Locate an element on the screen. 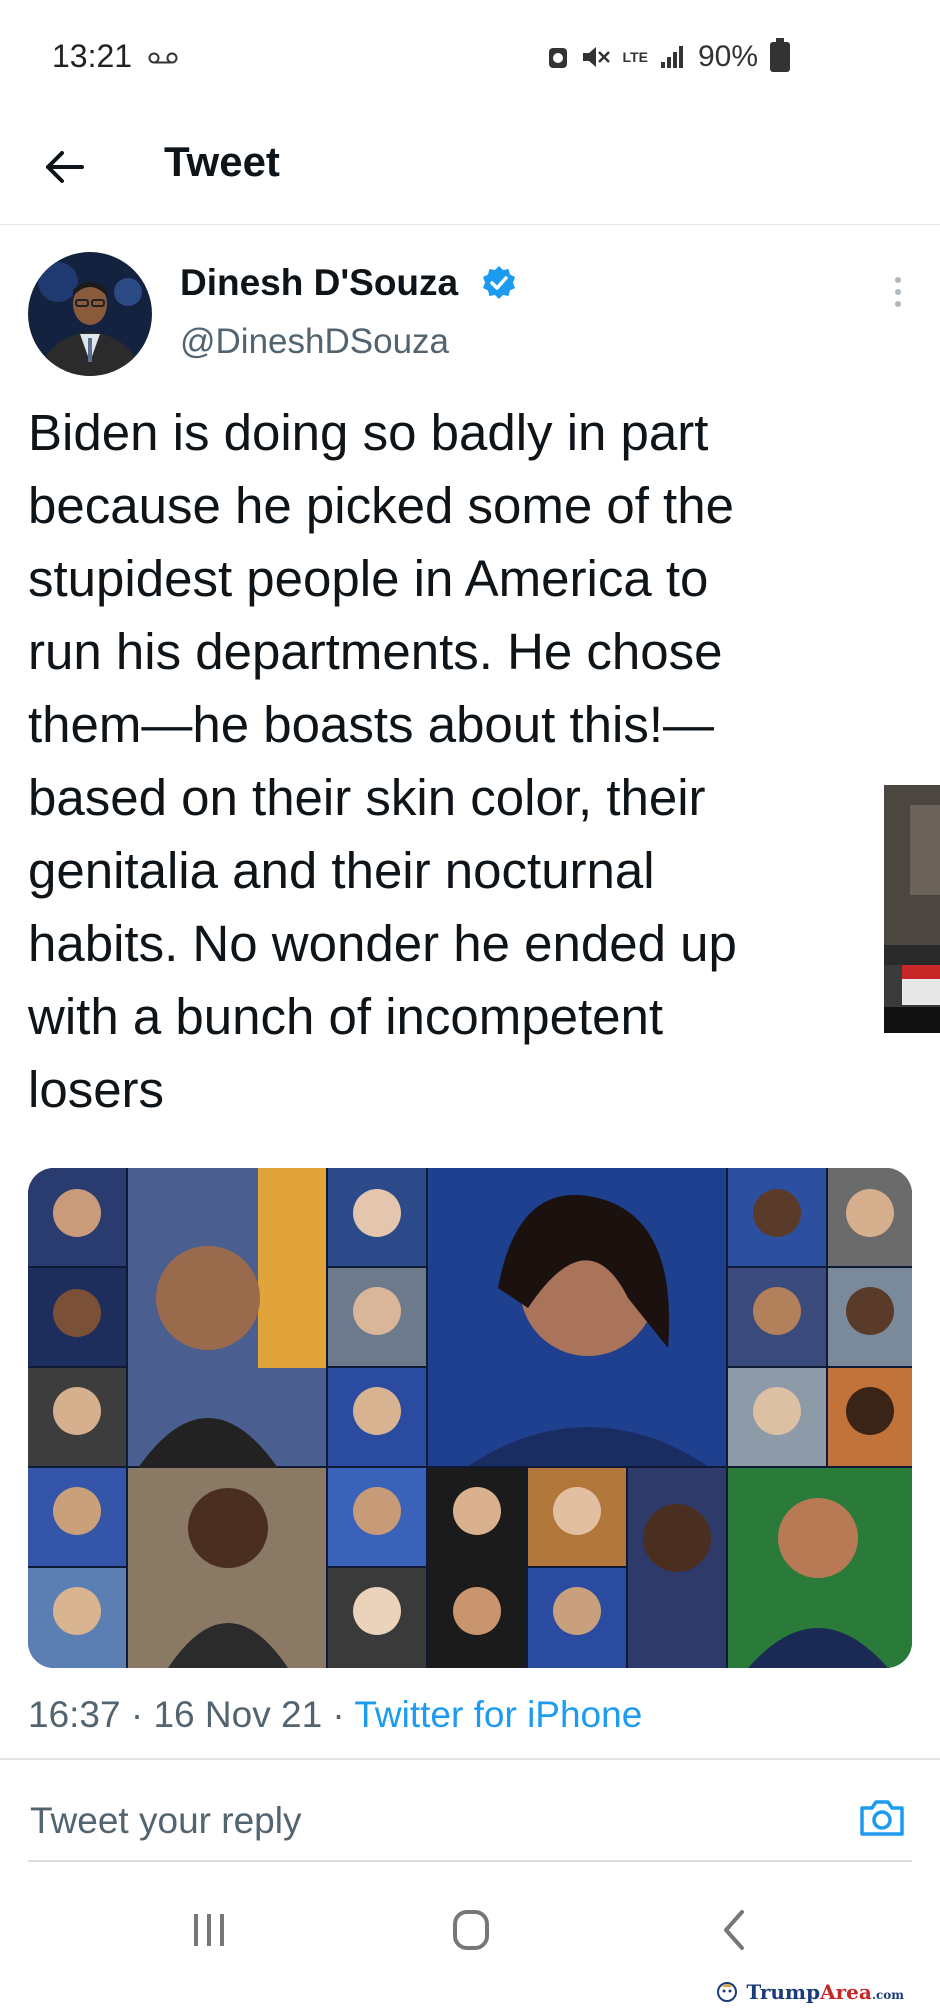 Image resolution: width=940 pixels, height=2009 pixels. status-bar: 13:21 LTE 90% is located at coordinates (470, 60).